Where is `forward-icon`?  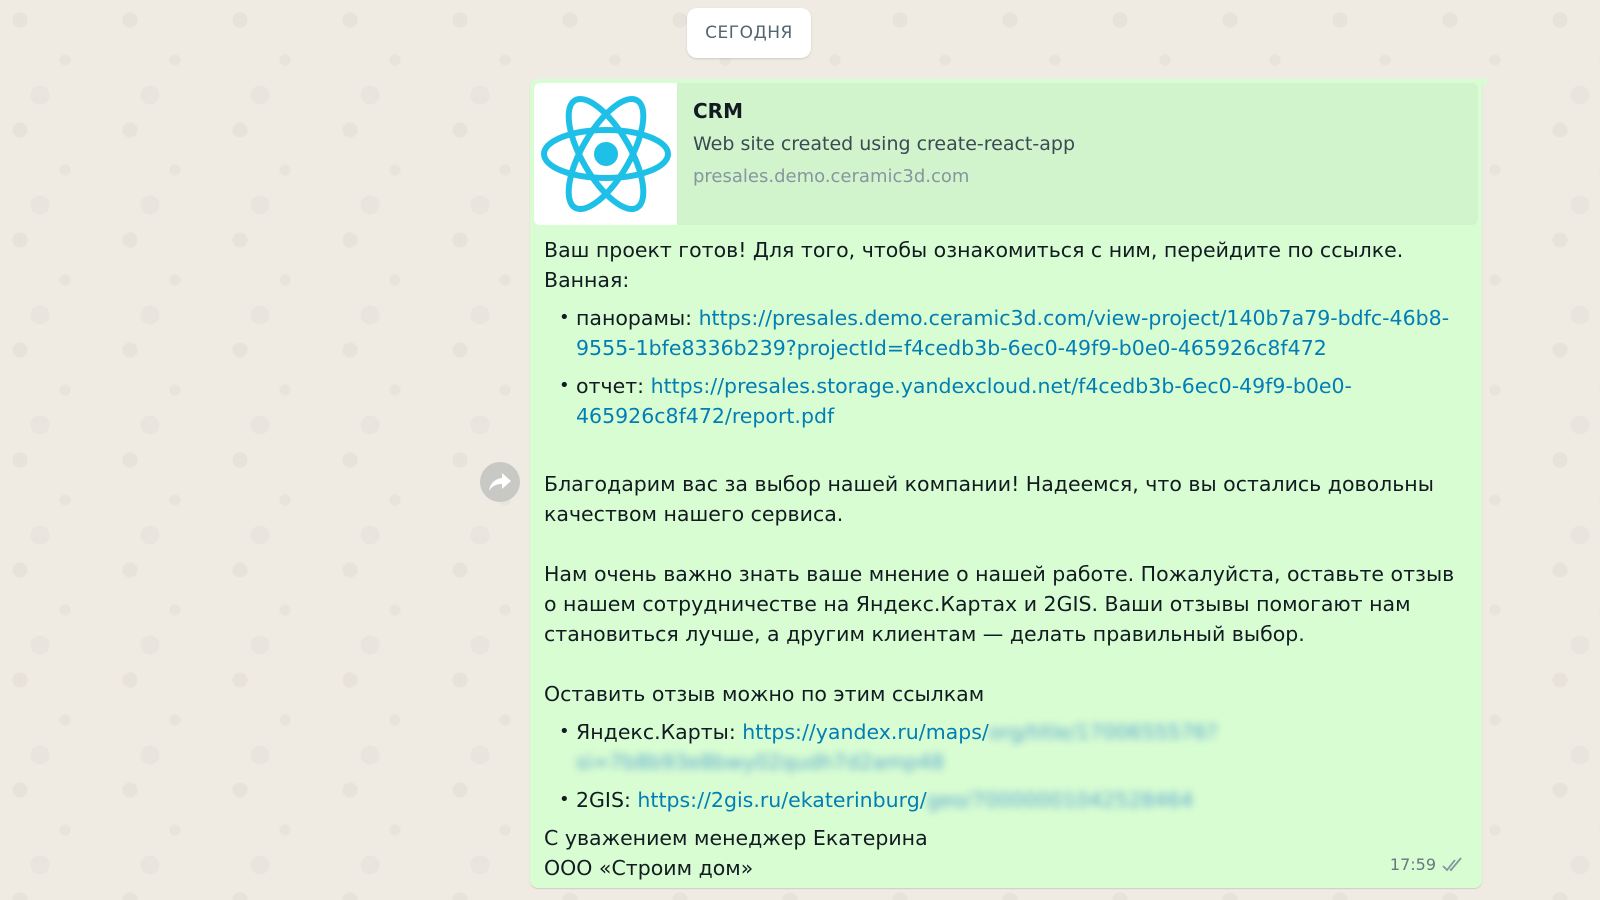
forward-icon is located at coordinates (500, 482).